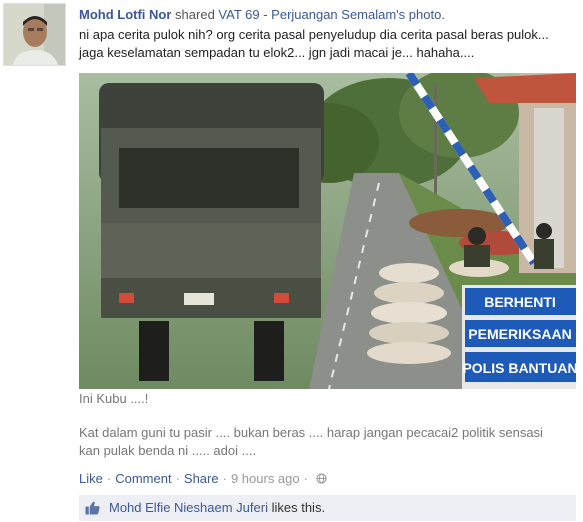  I want to click on author-name: Mohd Lotfi Nor, so click(125, 14).